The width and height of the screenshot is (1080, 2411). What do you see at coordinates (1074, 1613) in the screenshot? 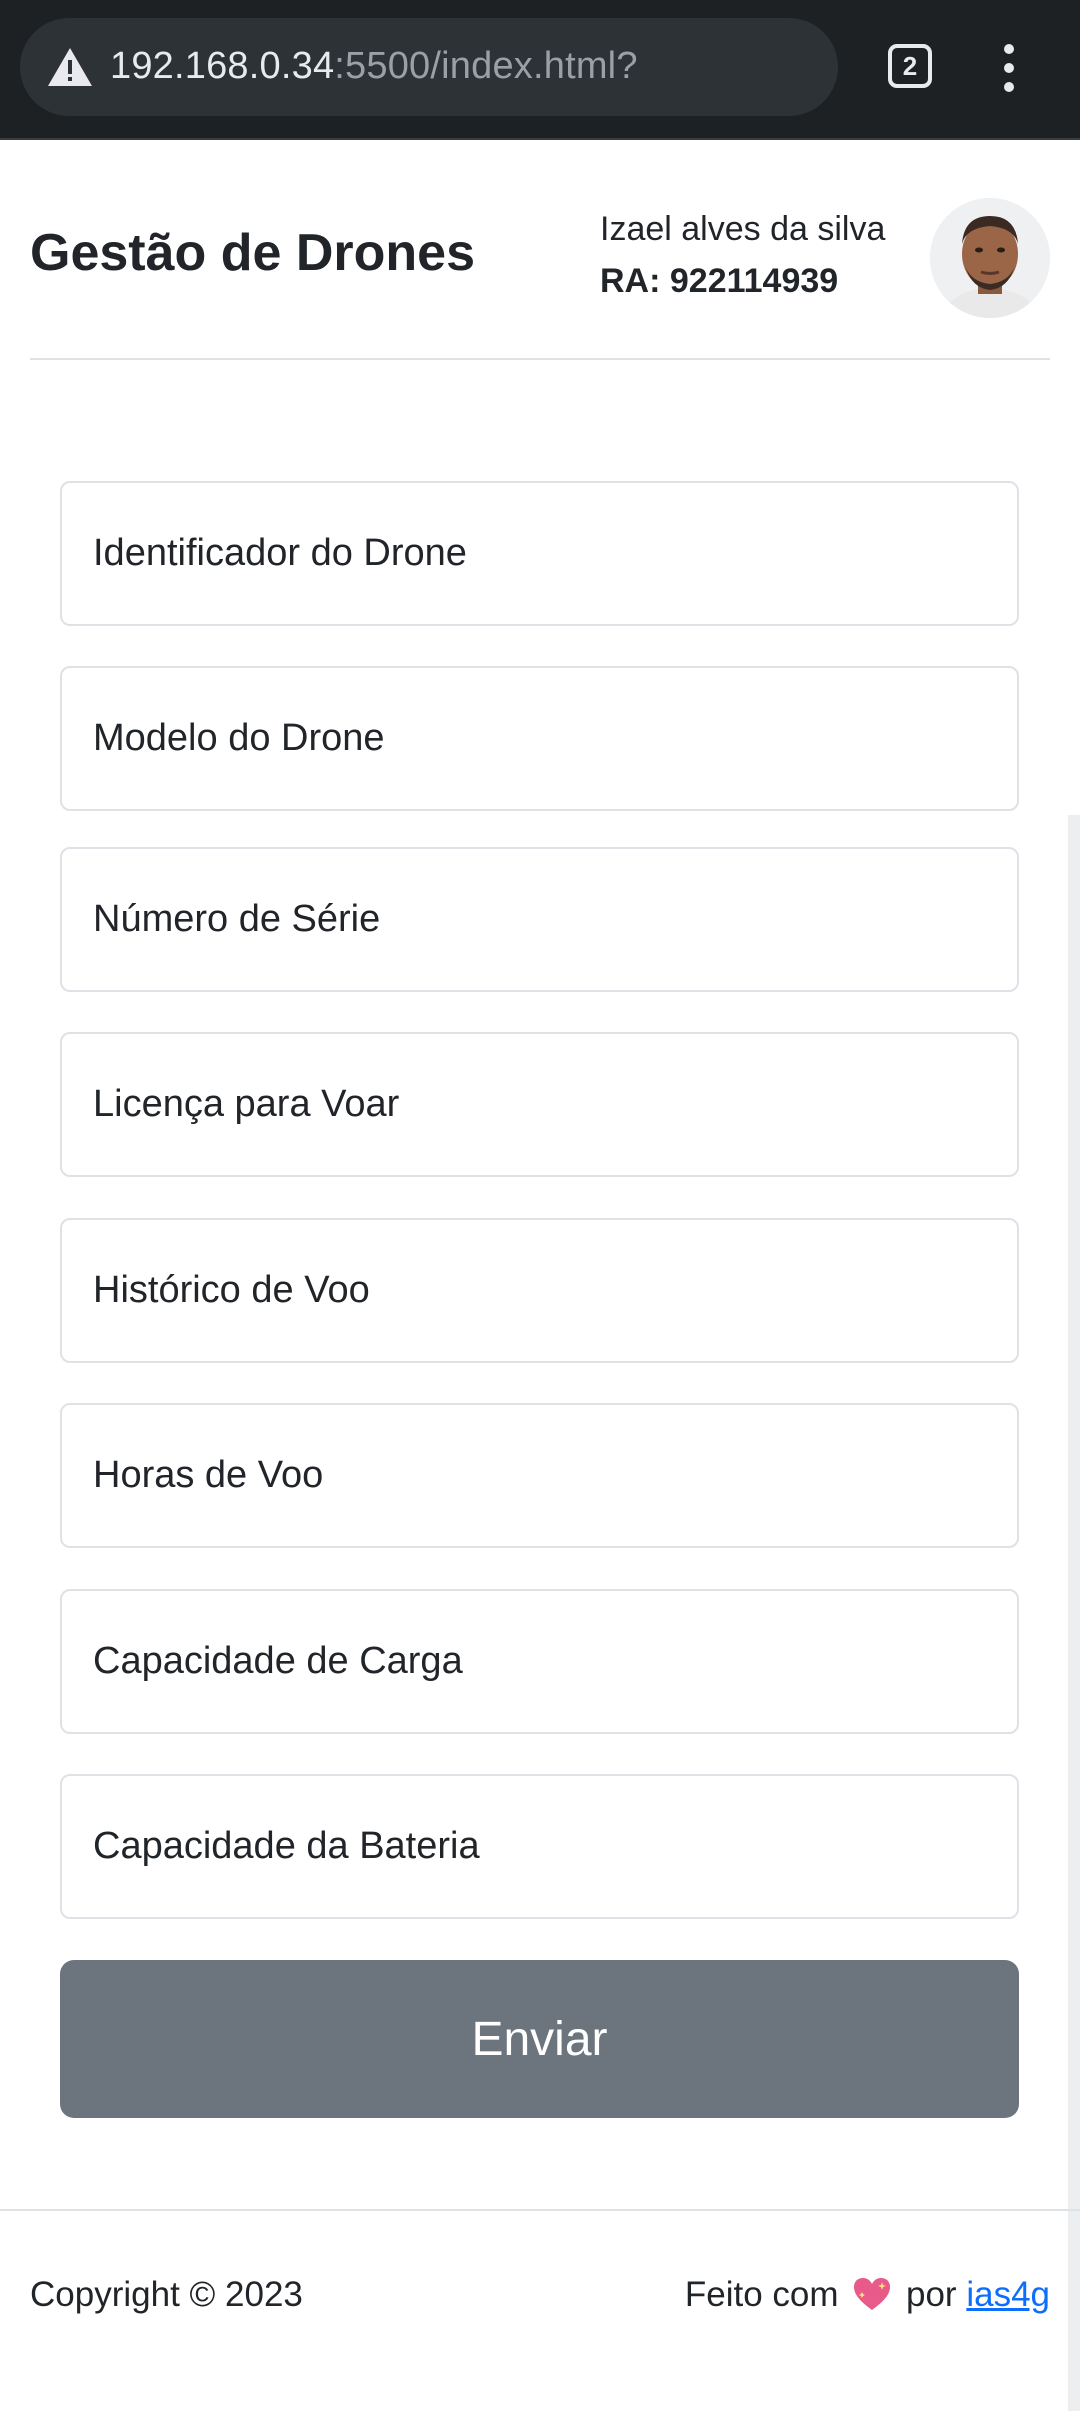
I see `scrollbar` at bounding box center [1074, 1613].